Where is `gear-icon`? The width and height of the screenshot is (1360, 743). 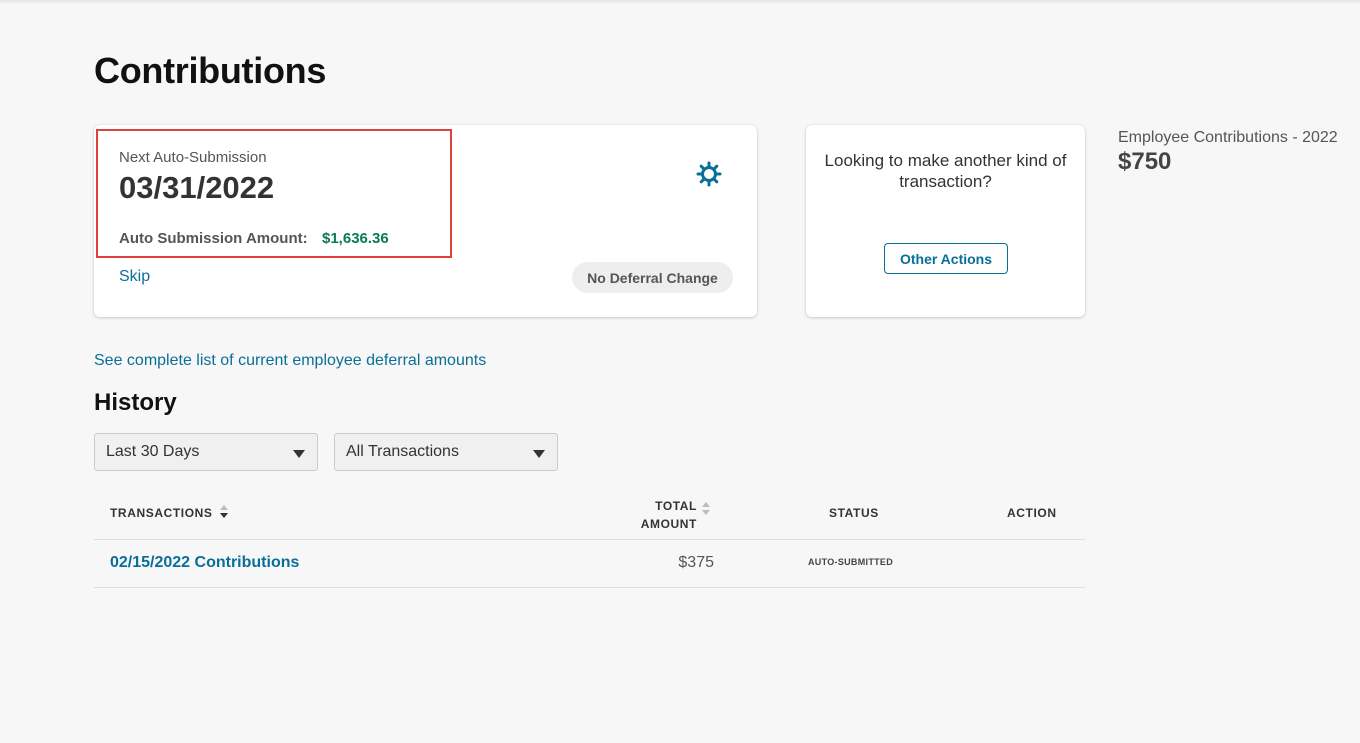 gear-icon is located at coordinates (709, 174).